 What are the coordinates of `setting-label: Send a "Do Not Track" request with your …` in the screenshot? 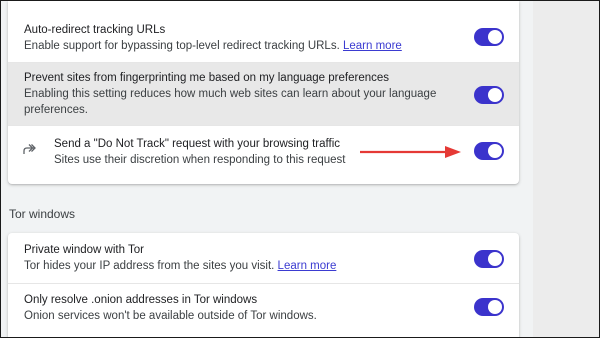 It's located at (197, 144).